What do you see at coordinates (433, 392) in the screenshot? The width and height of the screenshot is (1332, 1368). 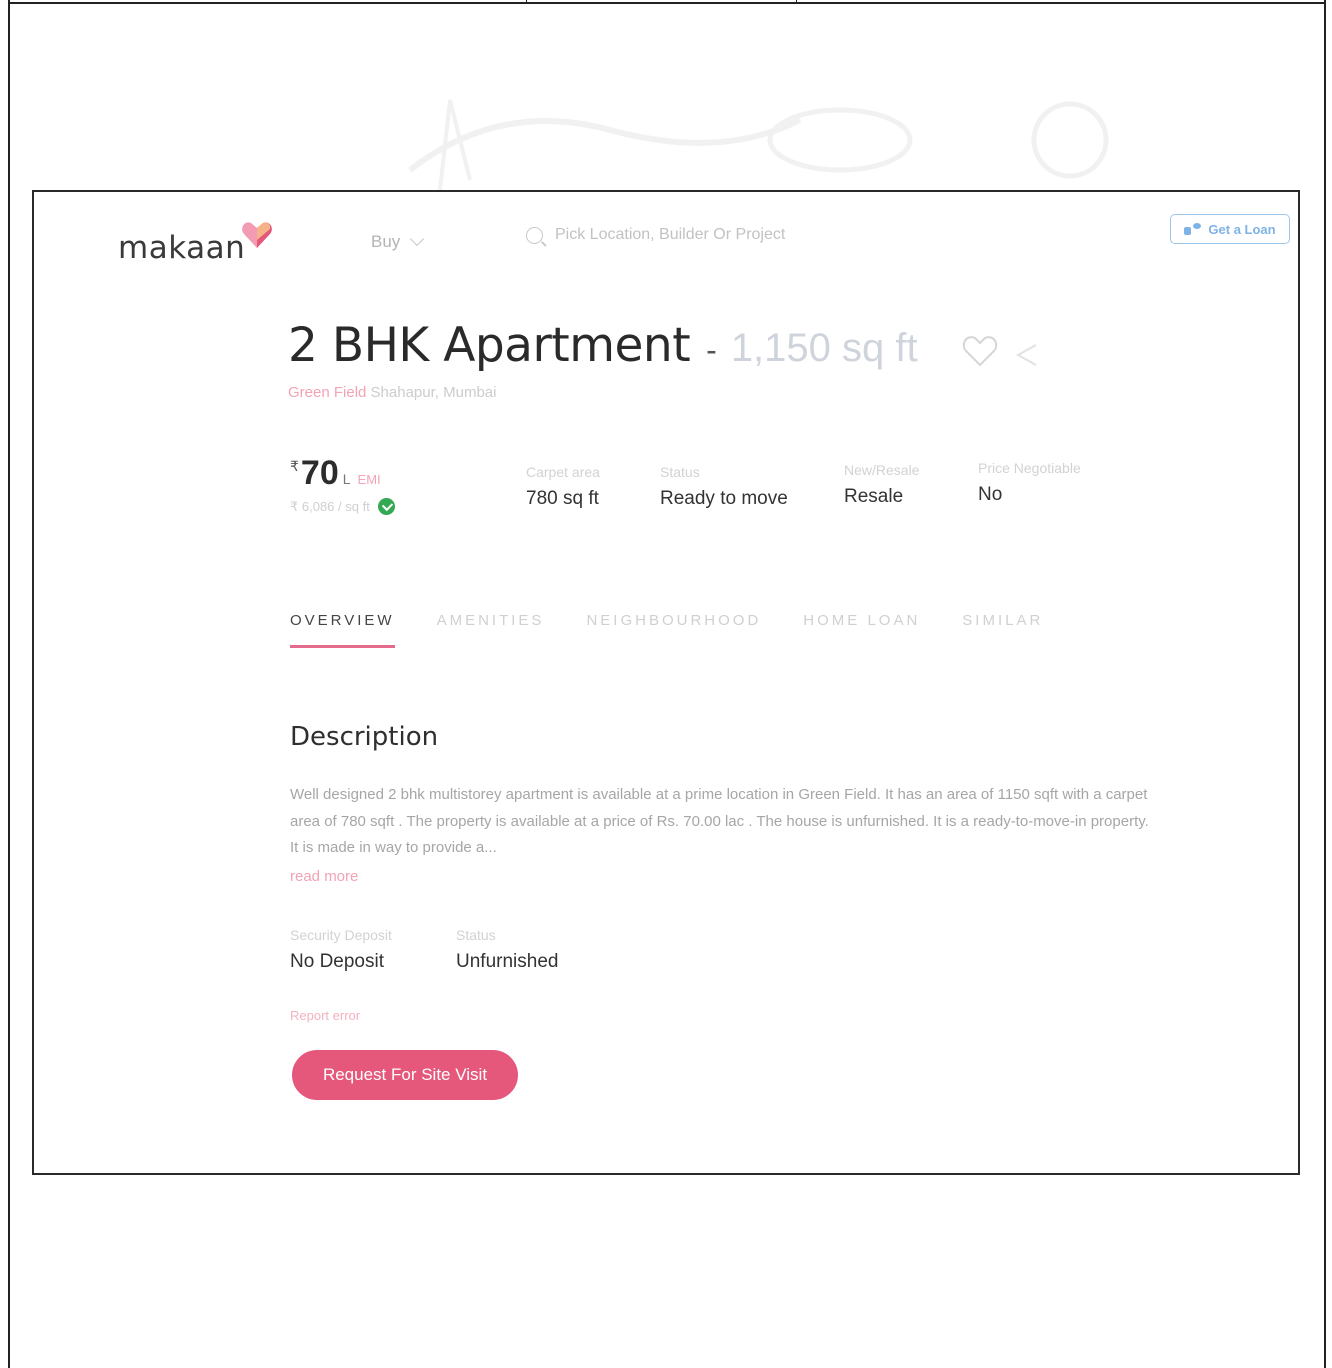 I see `locality-city: Shahapur, Mumbai` at bounding box center [433, 392].